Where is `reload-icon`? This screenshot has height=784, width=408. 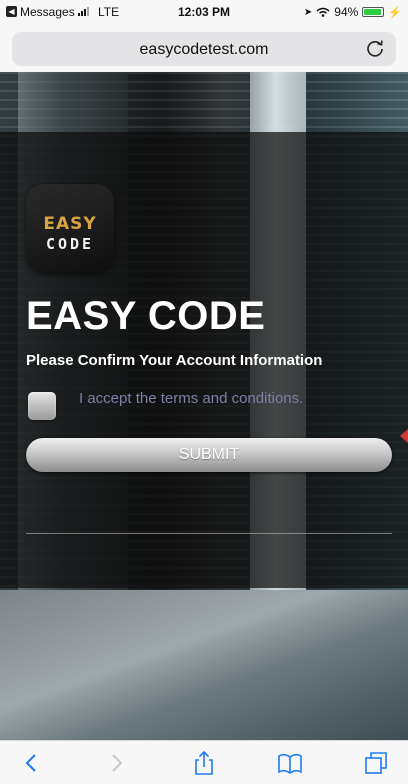 reload-icon is located at coordinates (375, 48).